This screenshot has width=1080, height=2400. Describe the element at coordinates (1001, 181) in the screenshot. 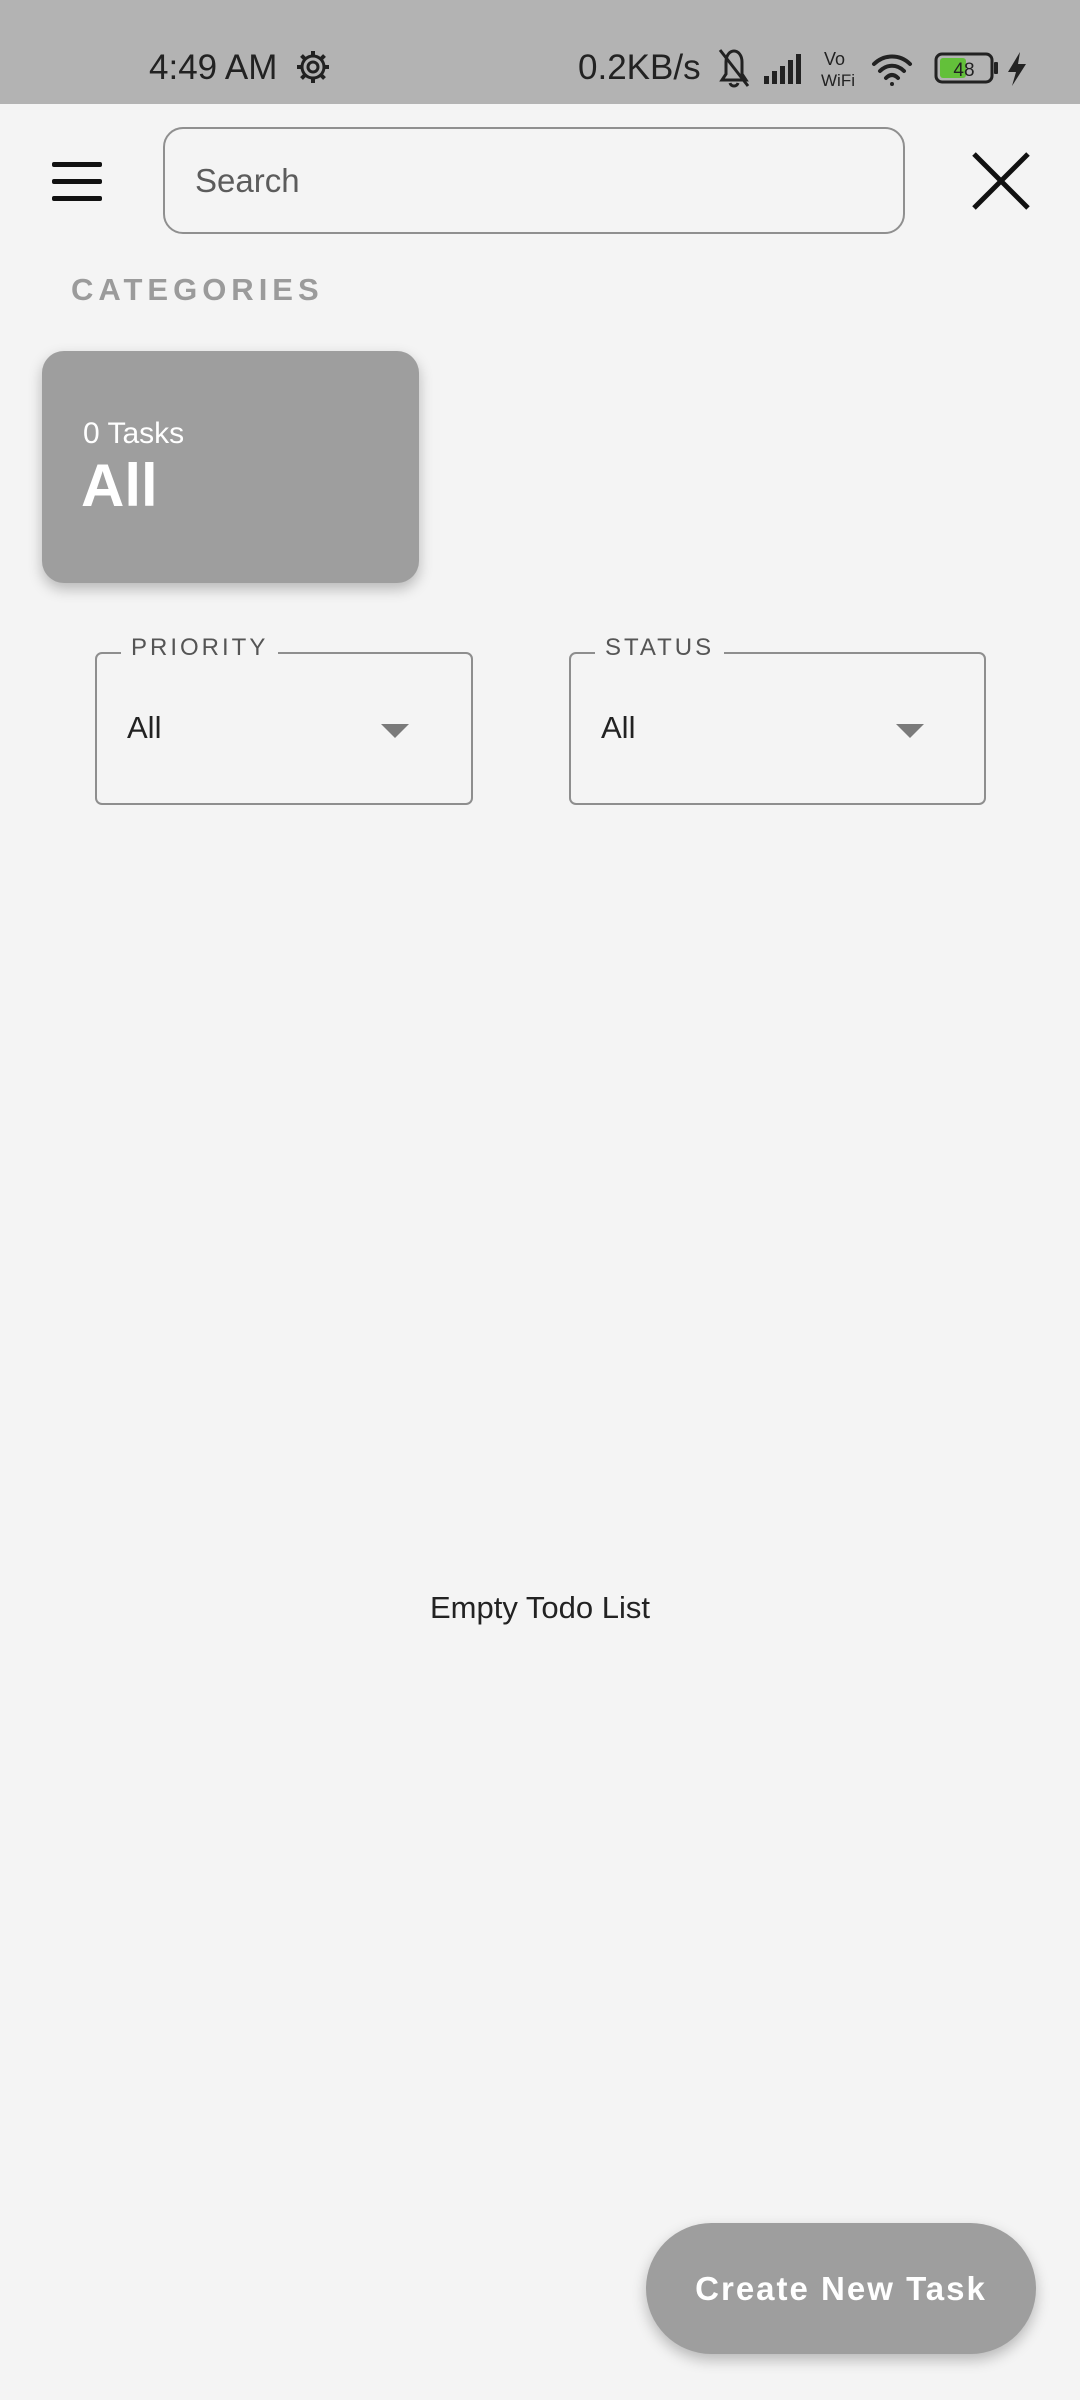

I see `close-x-icon` at that location.